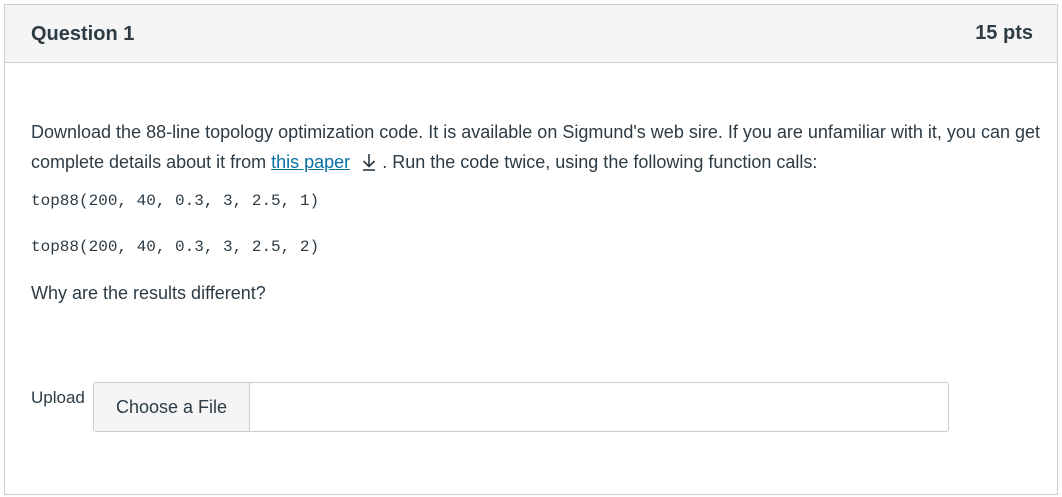  Describe the element at coordinates (1004, 33) in the screenshot. I see `question-points: 15 pts` at that location.